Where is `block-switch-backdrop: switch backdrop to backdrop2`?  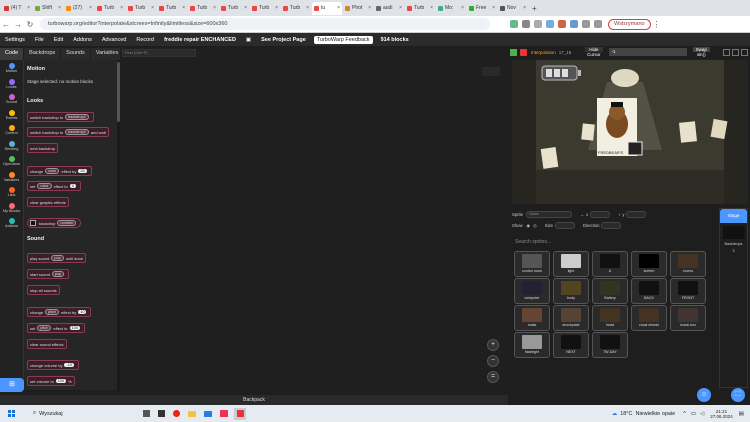
block-switch-backdrop: switch backdrop to backdrop2 is located at coordinates (60, 117).